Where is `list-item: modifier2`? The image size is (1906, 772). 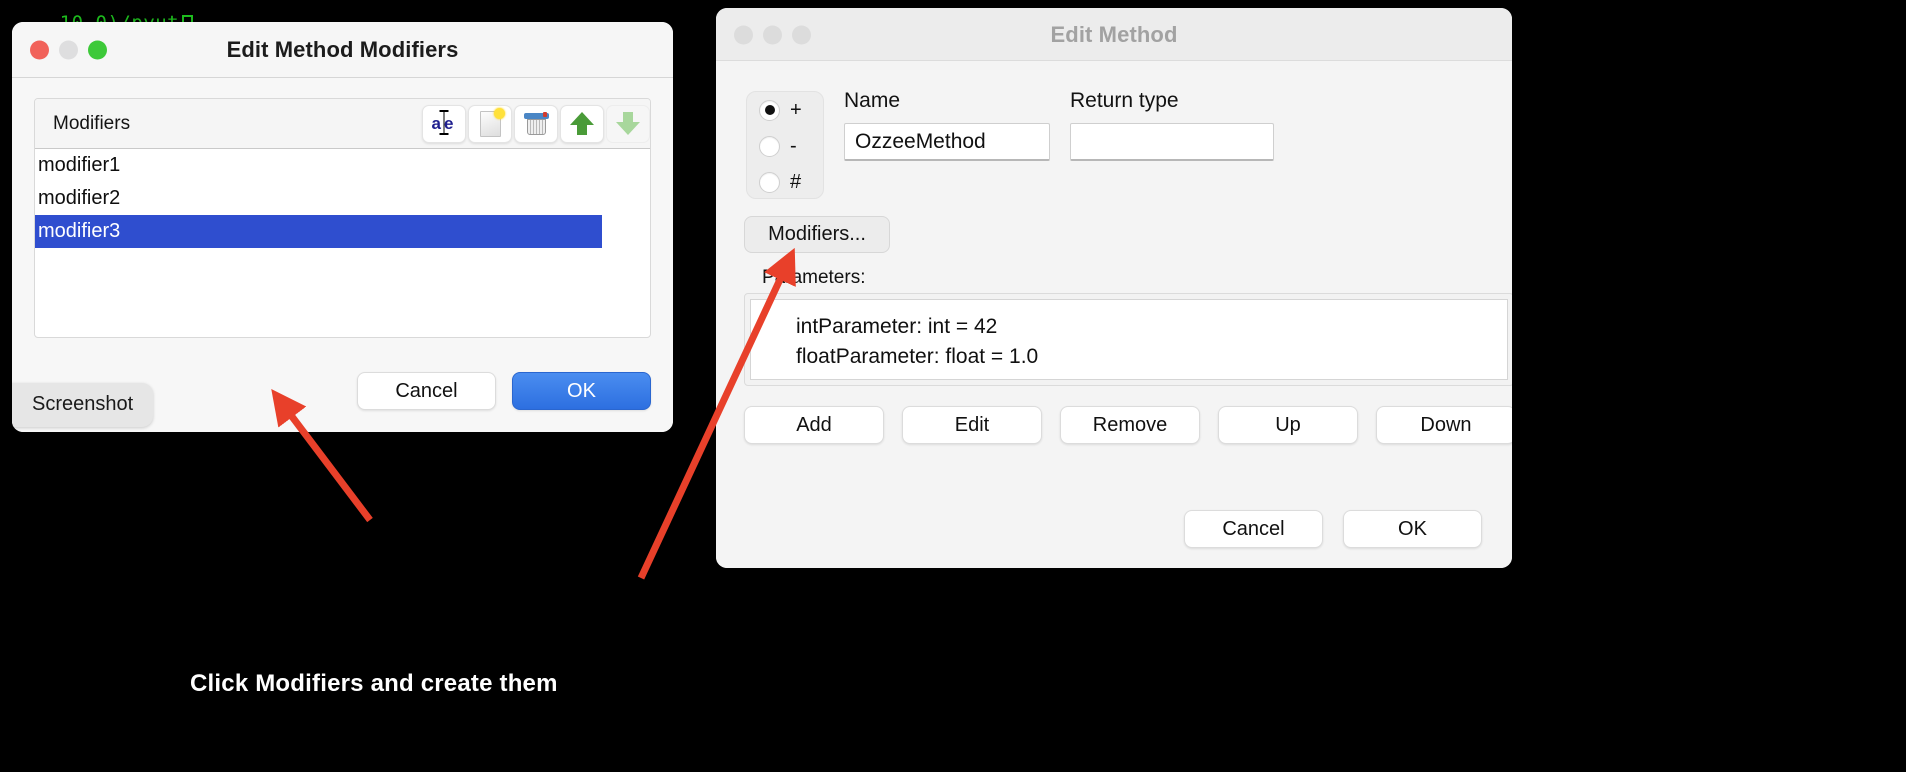 list-item: modifier2 is located at coordinates (342, 198).